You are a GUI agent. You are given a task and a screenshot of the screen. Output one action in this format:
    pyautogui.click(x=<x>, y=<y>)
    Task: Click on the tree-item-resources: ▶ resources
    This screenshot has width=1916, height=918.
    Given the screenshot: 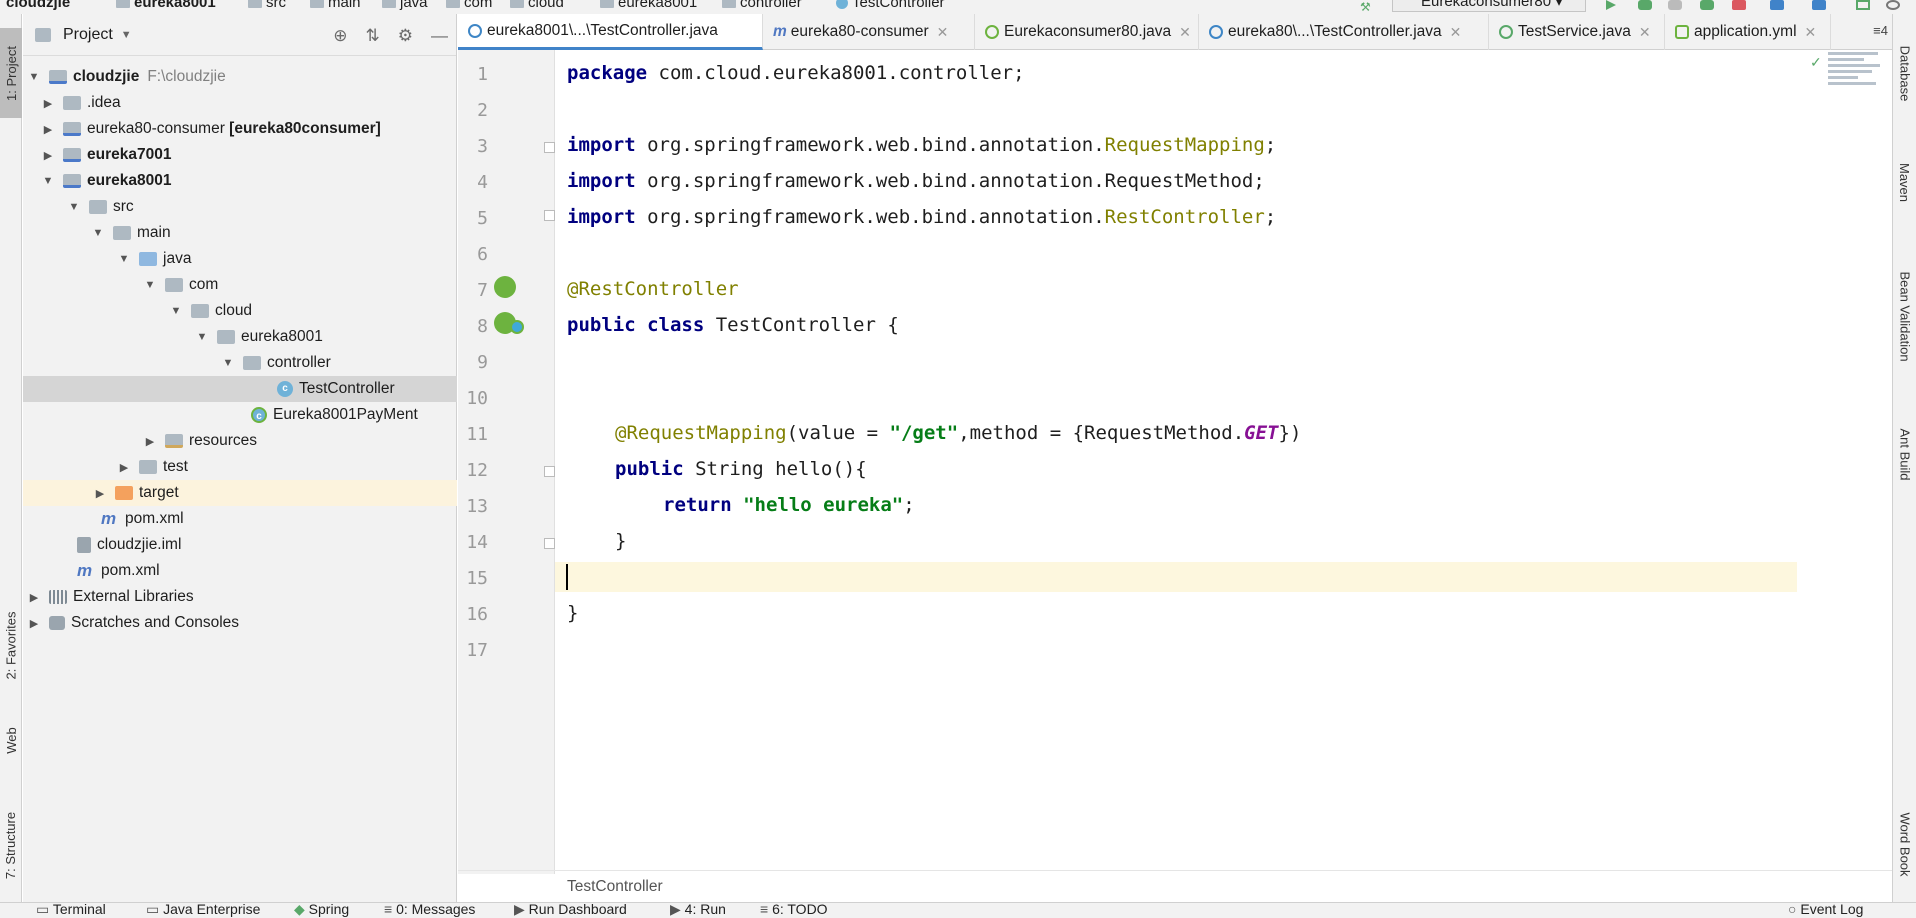 What is the action you would take?
    pyautogui.click(x=240, y=441)
    